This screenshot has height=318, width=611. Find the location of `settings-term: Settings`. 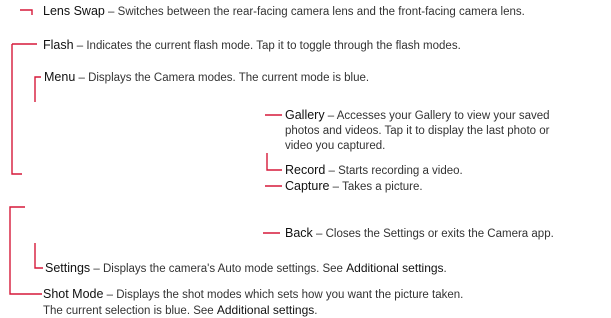

settings-term: Settings is located at coordinates (68, 268).